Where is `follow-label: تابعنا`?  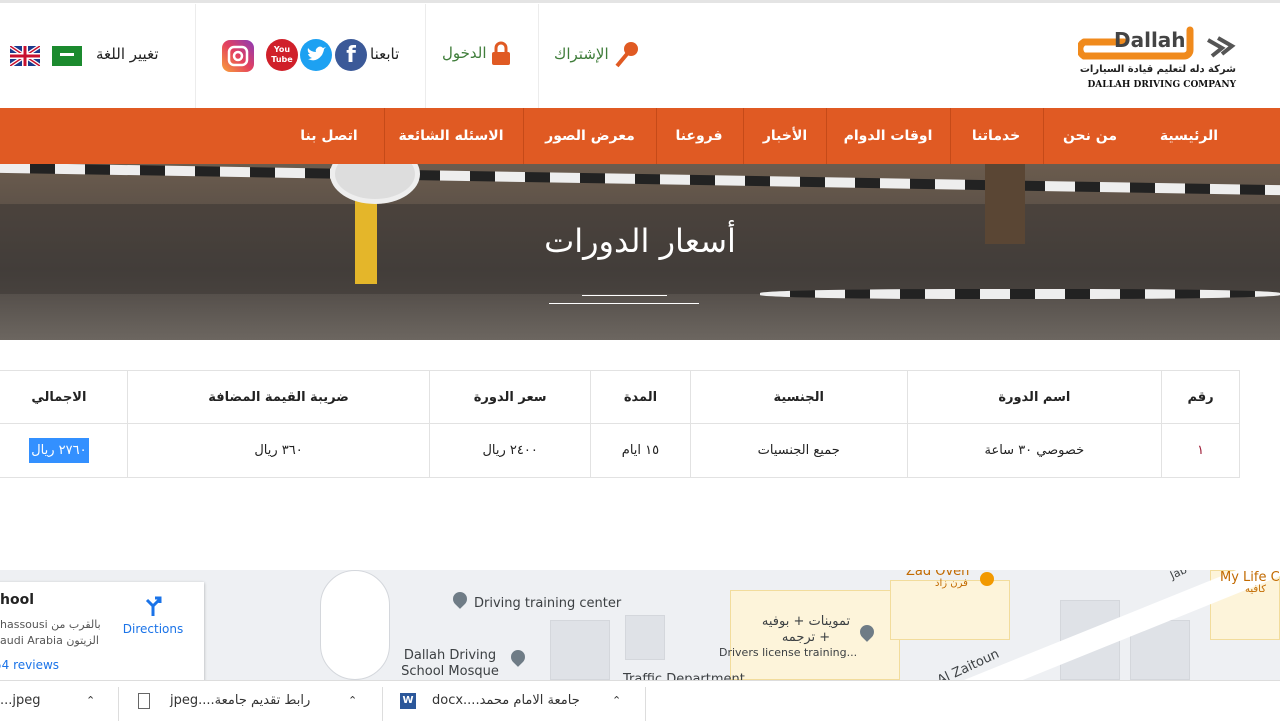 follow-label: تابعنا is located at coordinates (385, 54).